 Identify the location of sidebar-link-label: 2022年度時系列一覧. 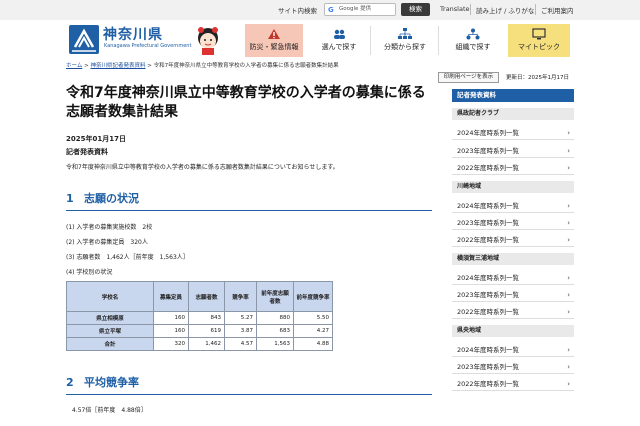
(488, 240).